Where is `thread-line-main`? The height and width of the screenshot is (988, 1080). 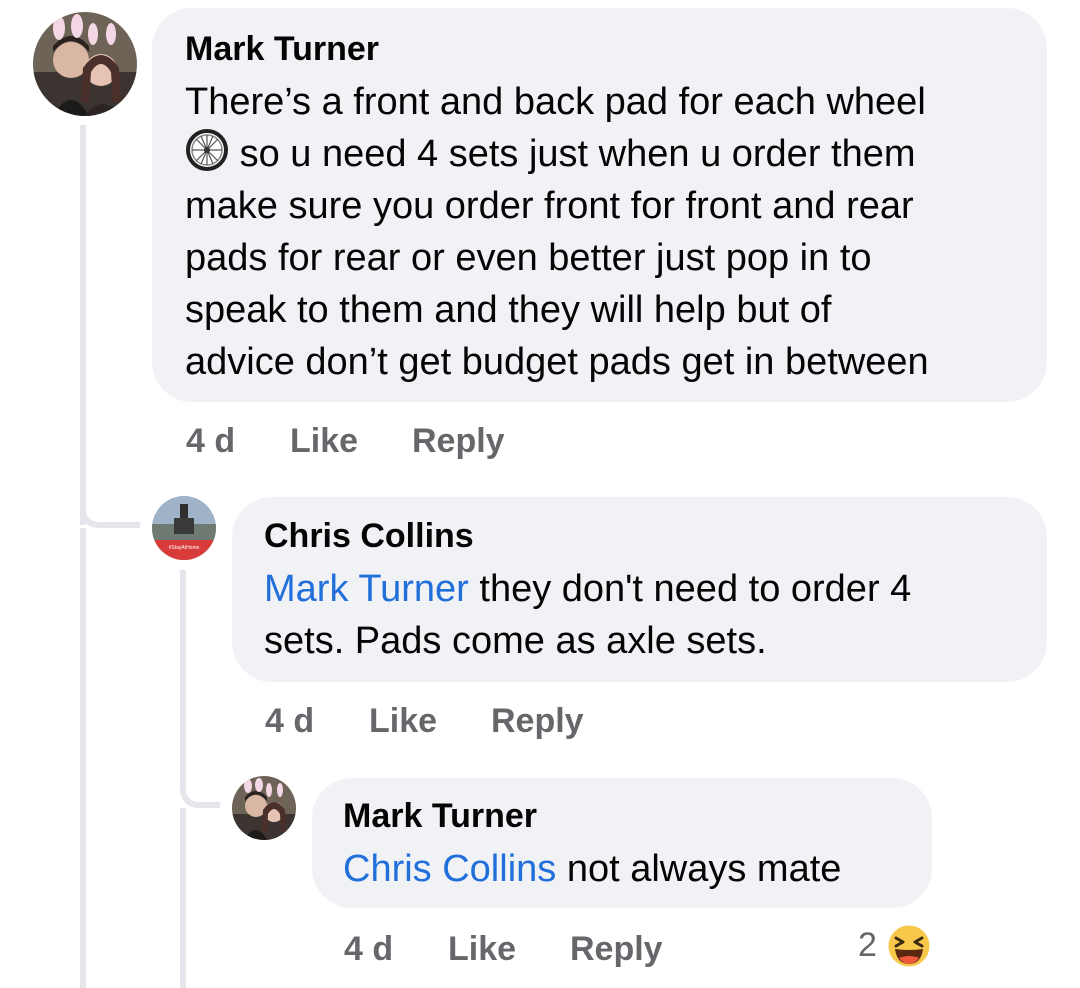
thread-line-main is located at coordinates (83, 325).